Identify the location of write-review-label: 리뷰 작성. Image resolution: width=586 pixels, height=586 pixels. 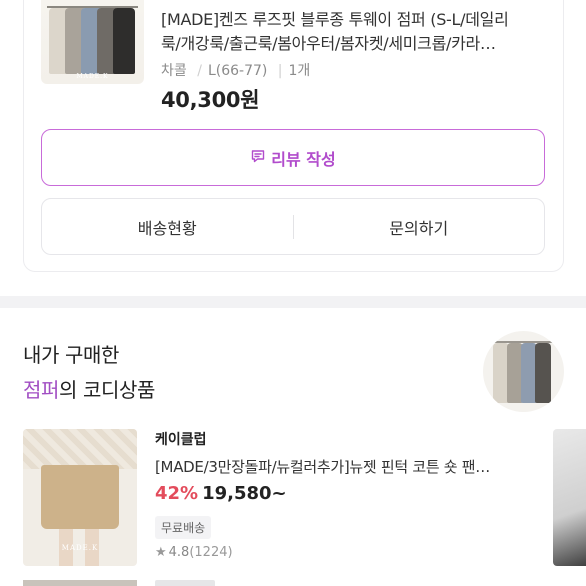
(303, 159).